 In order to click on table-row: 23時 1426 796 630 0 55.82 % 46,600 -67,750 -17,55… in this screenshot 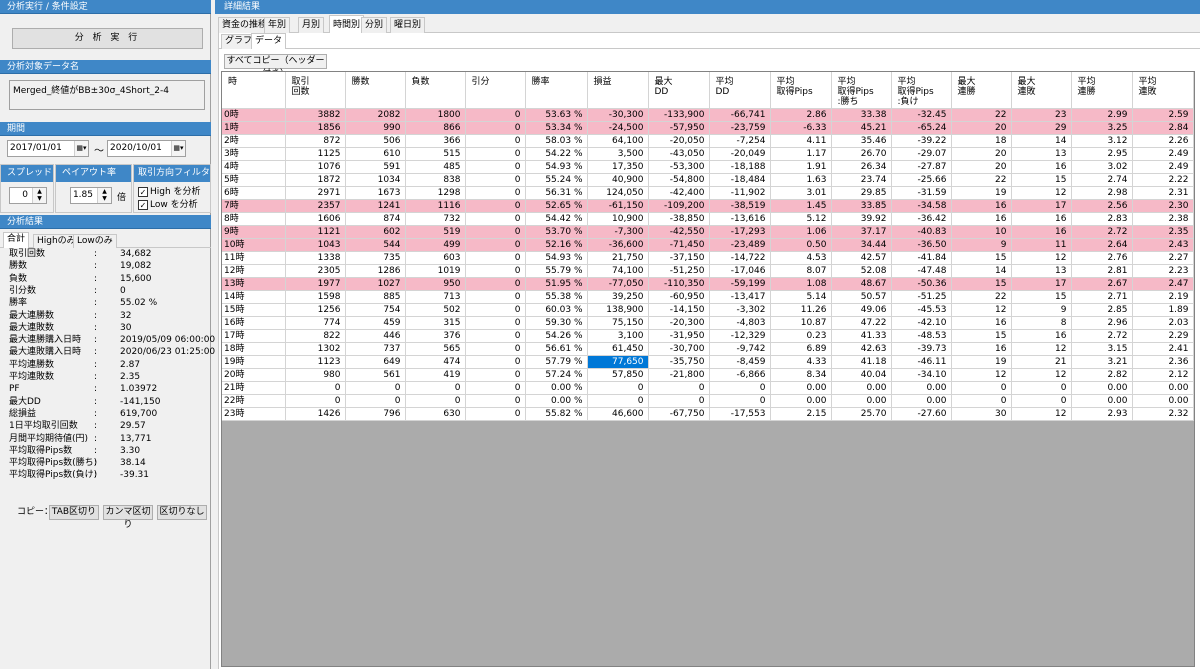, I will do `click(708, 414)`.